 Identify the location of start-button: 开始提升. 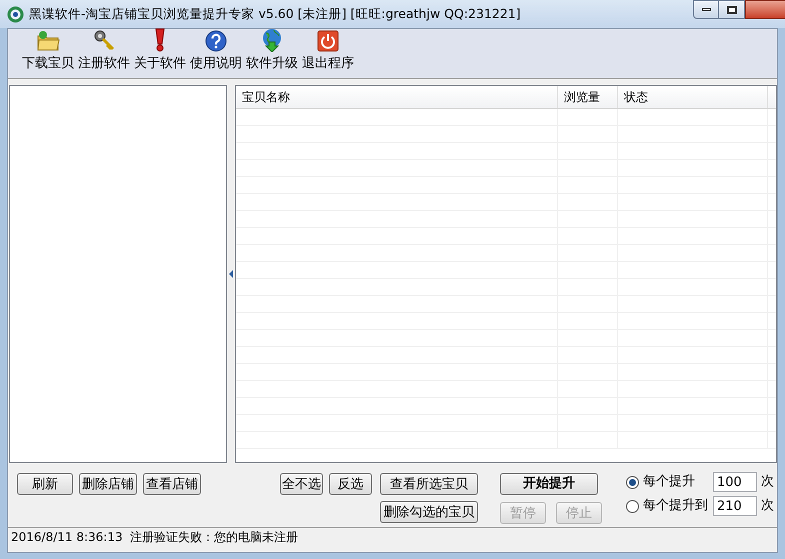
(549, 484).